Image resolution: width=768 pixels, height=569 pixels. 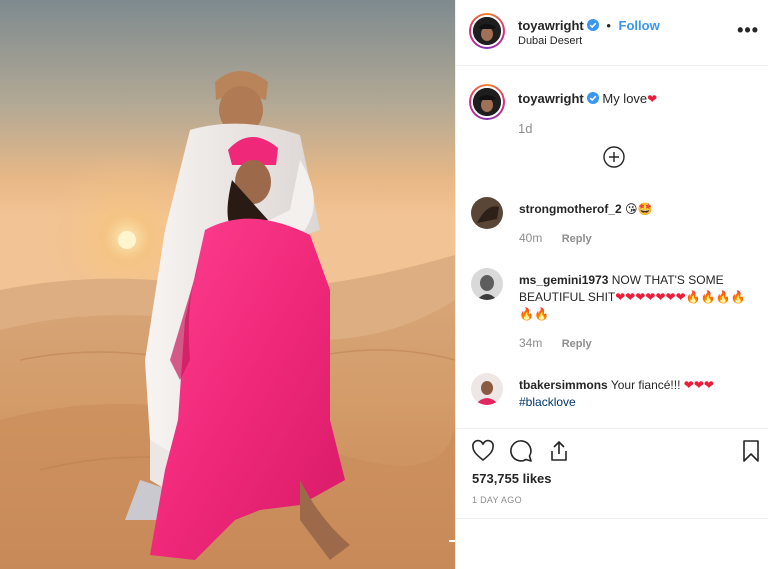 I want to click on comment-icon, so click(x=521, y=451).